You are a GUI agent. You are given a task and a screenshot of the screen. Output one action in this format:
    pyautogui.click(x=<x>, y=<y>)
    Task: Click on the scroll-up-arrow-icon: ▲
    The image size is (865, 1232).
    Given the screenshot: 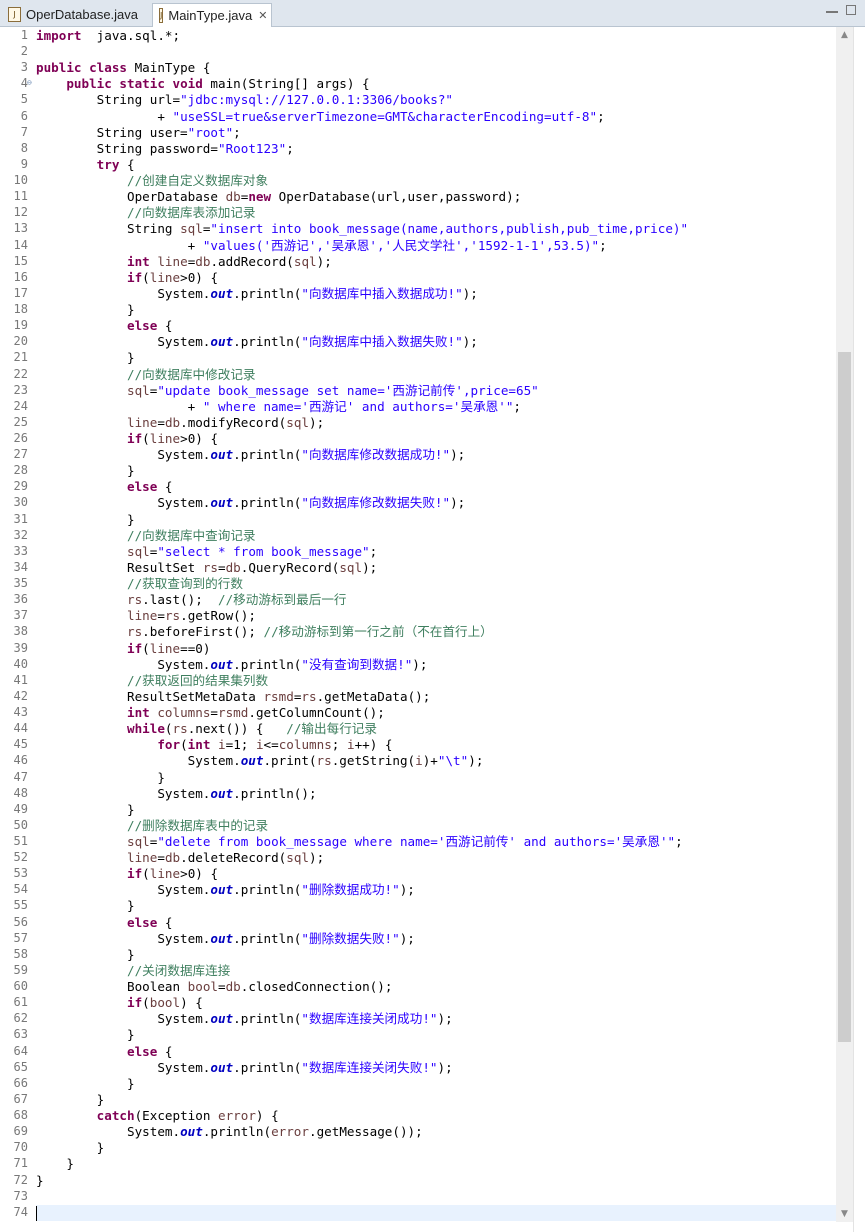 What is the action you would take?
    pyautogui.click(x=844, y=35)
    